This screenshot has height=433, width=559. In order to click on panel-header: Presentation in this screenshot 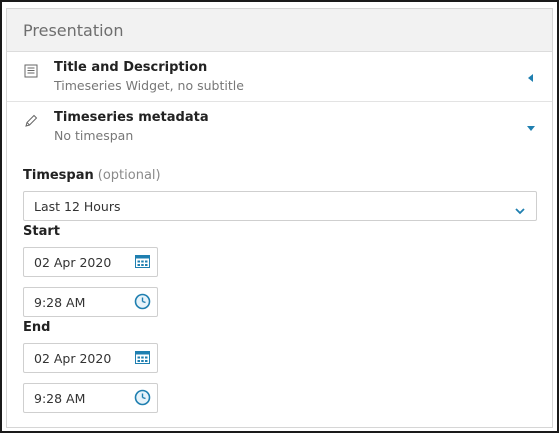, I will do `click(279, 30)`.